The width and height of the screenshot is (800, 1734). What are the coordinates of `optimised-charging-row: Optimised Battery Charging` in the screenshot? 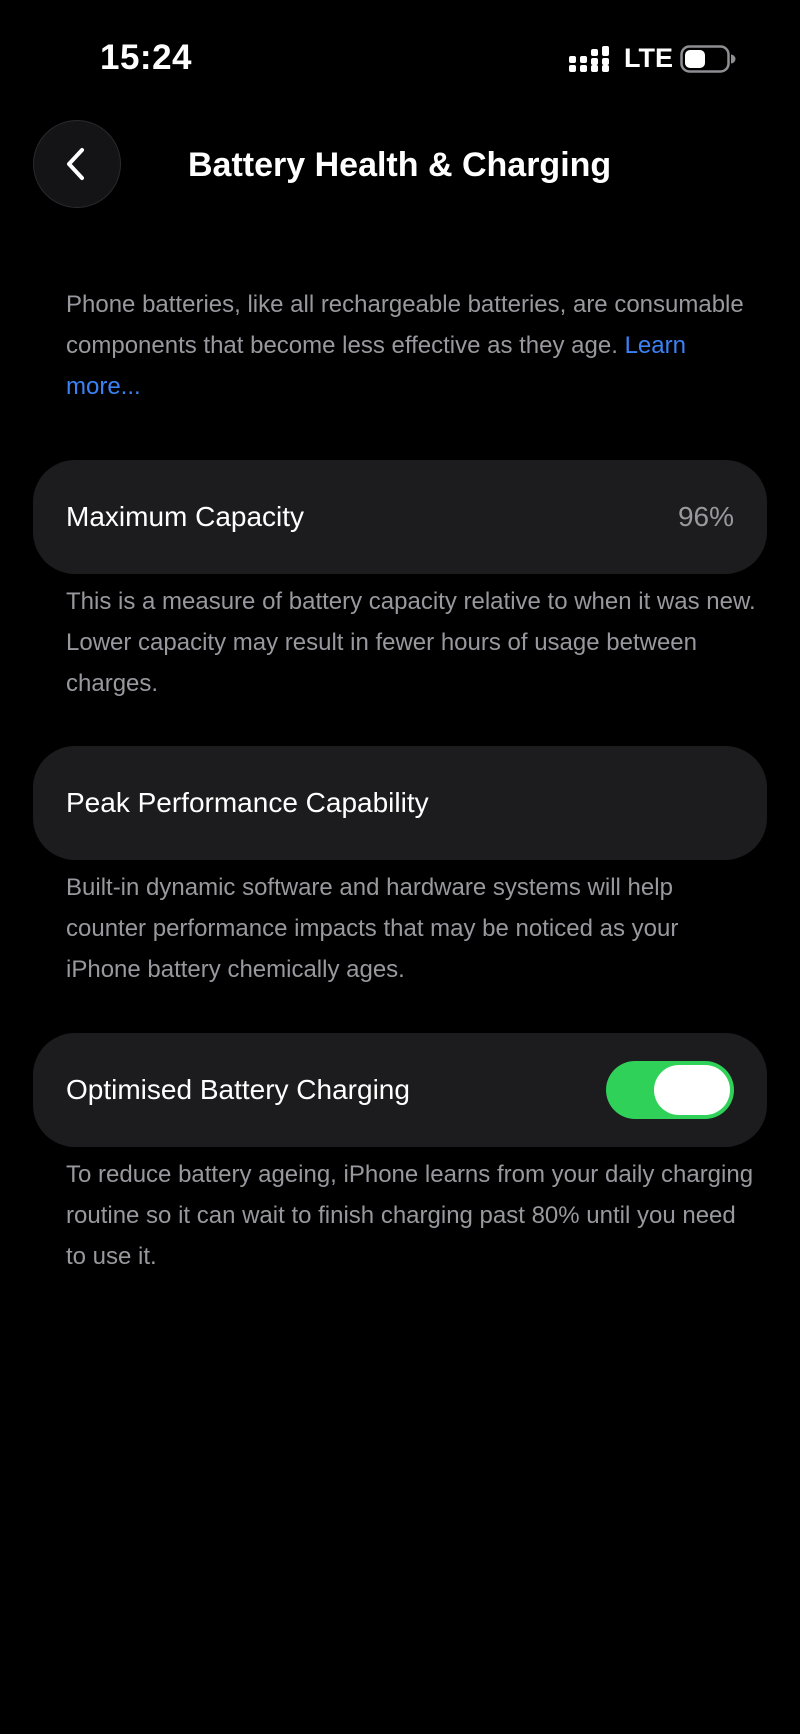 It's located at (400, 1090).